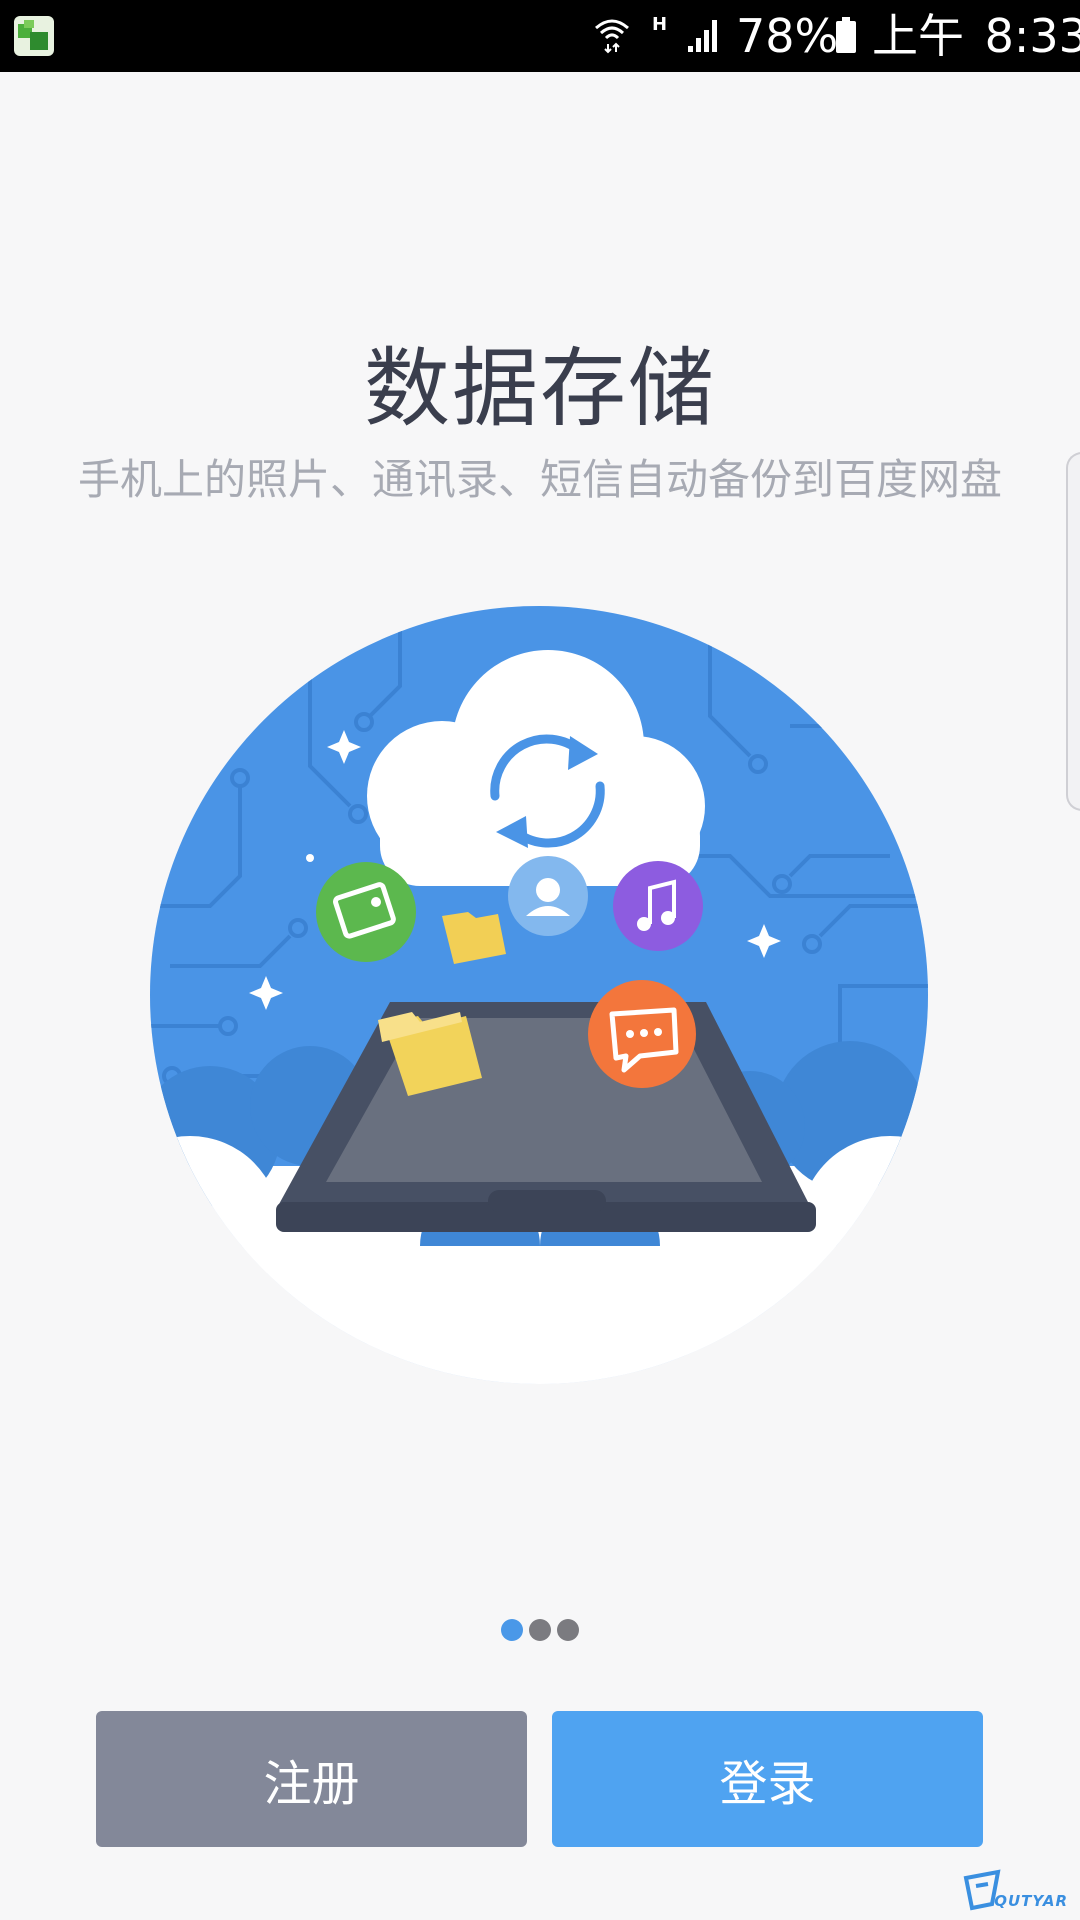 The width and height of the screenshot is (1080, 1920). What do you see at coordinates (540, 389) in the screenshot?
I see `page-title: 数据存储` at bounding box center [540, 389].